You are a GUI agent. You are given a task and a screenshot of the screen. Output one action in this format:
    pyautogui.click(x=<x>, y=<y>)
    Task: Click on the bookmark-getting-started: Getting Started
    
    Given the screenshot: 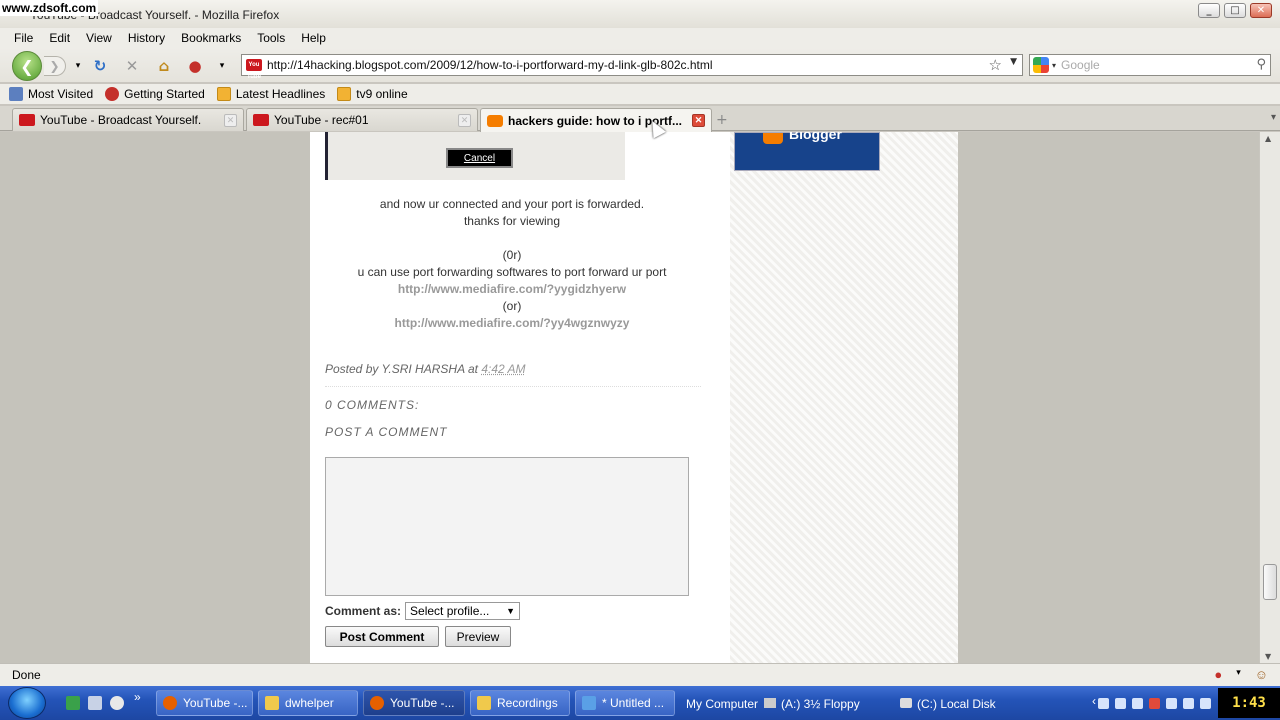 What is the action you would take?
    pyautogui.click(x=155, y=94)
    